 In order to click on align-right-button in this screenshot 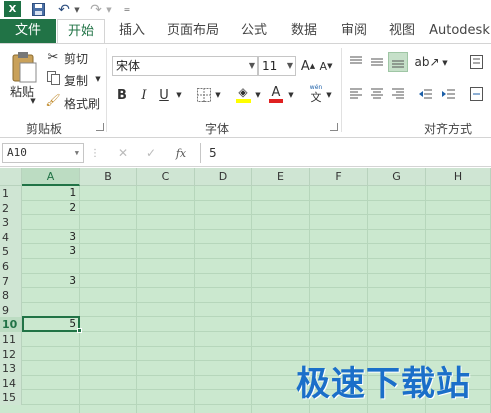, I will do `click(398, 94)`.